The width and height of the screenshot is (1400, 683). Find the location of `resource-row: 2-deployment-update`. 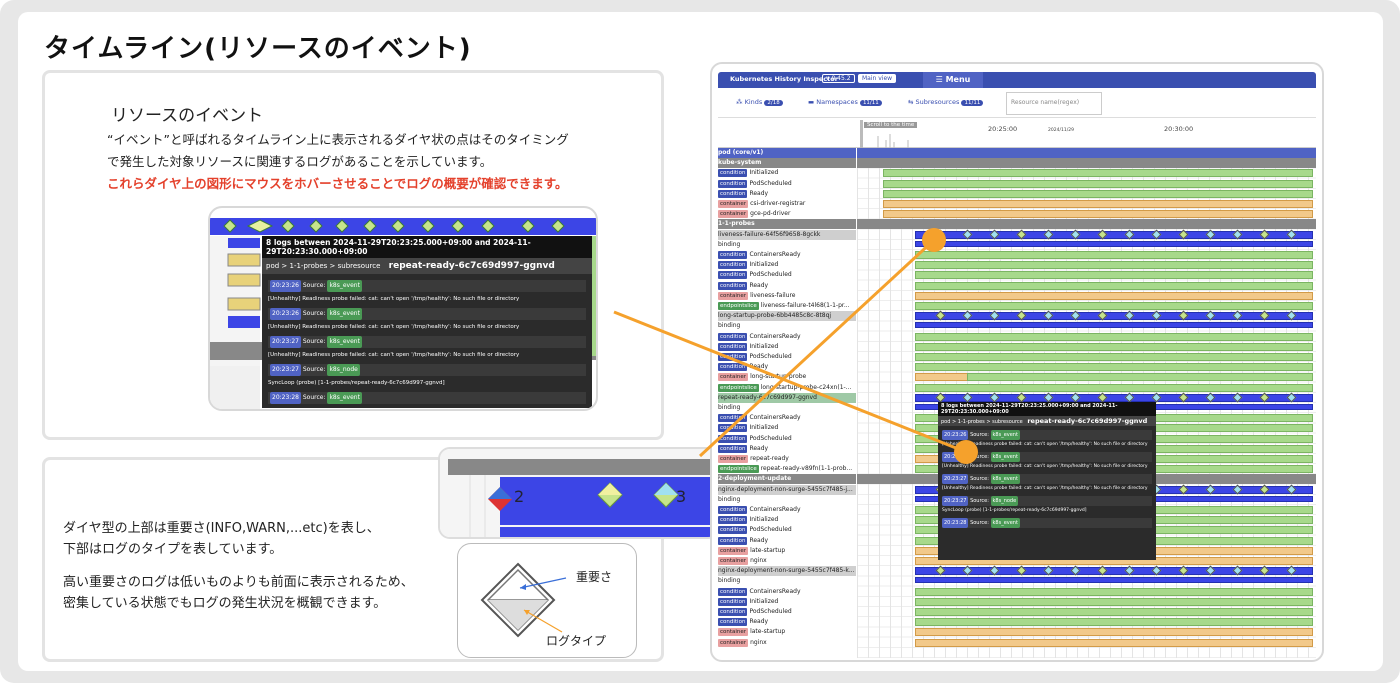

resource-row: 2-deployment-update is located at coordinates (787, 479).